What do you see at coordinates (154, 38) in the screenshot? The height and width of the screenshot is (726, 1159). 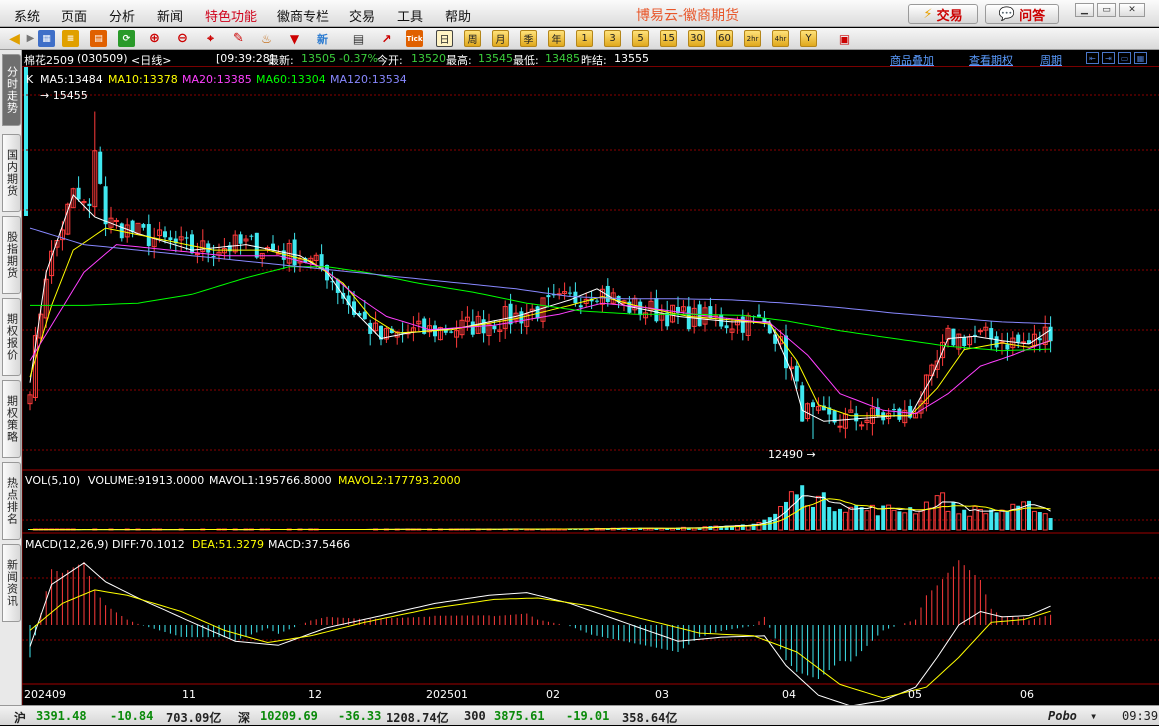 I see `zoom-in-icon: ⊕` at bounding box center [154, 38].